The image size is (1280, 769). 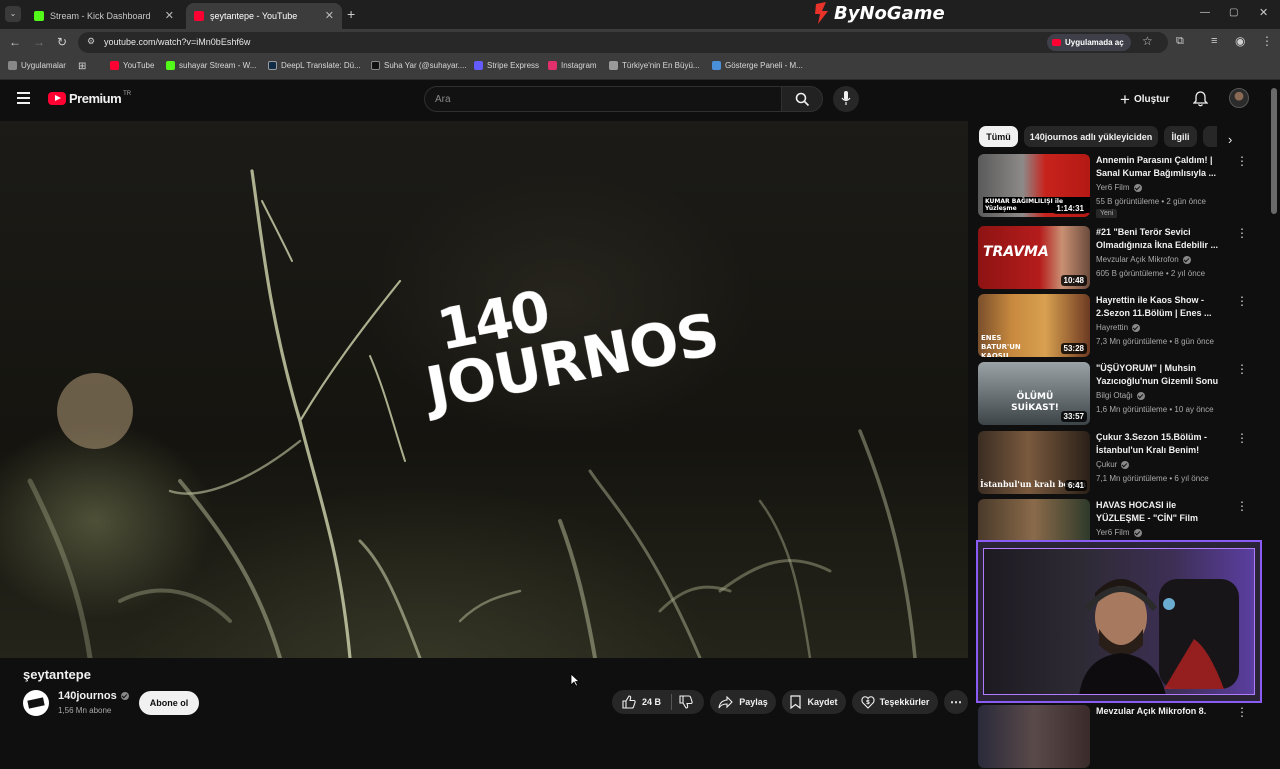 What do you see at coordinates (513, 65) in the screenshot?
I see `bookmark-label: Stripe Express` at bounding box center [513, 65].